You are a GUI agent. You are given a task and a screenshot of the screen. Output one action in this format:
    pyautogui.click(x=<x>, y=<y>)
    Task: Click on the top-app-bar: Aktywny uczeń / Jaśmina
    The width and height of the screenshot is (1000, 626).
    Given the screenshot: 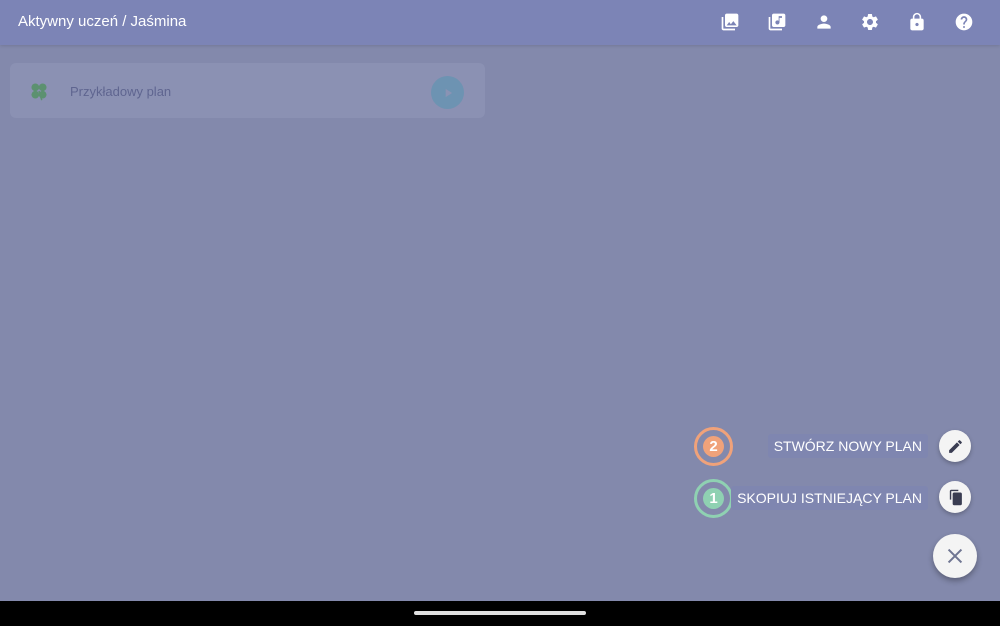 What is the action you would take?
    pyautogui.click(x=500, y=22)
    